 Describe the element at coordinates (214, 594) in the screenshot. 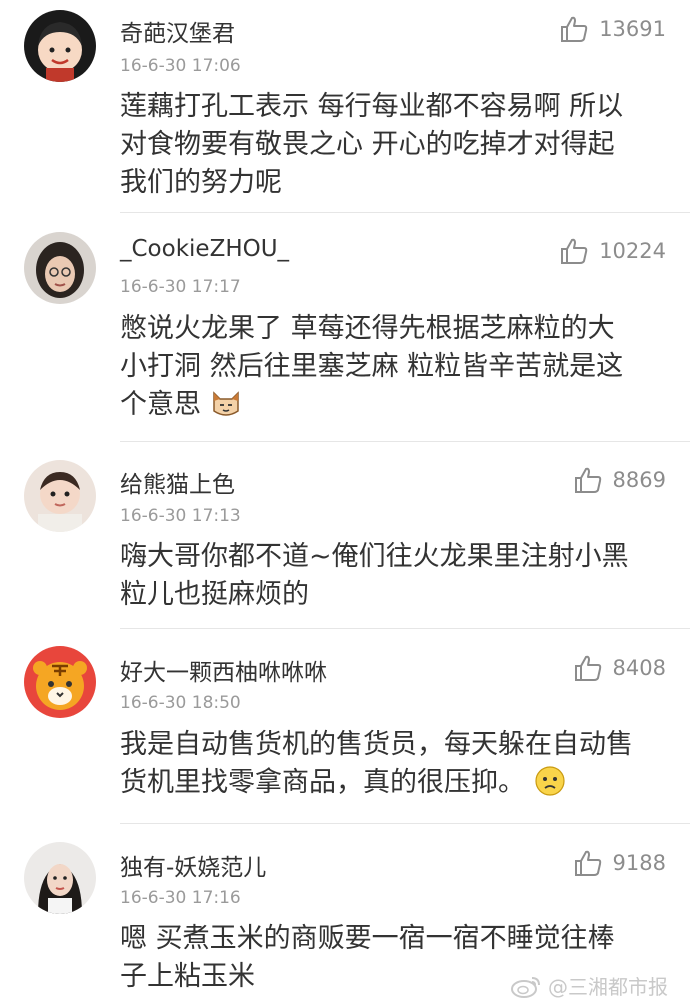

I see `comment-line: 粒儿也挺麻烦的` at that location.